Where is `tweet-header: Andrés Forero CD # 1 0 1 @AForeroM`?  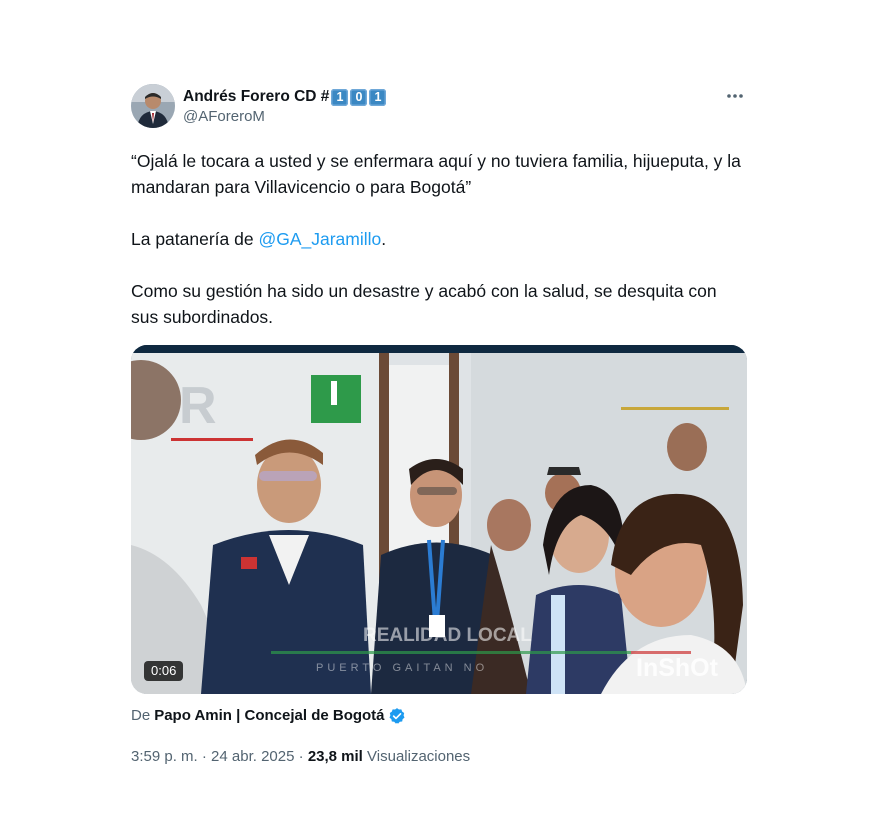
tweet-header: Andrés Forero CD # 1 0 1 @AForeroM is located at coordinates (439, 108).